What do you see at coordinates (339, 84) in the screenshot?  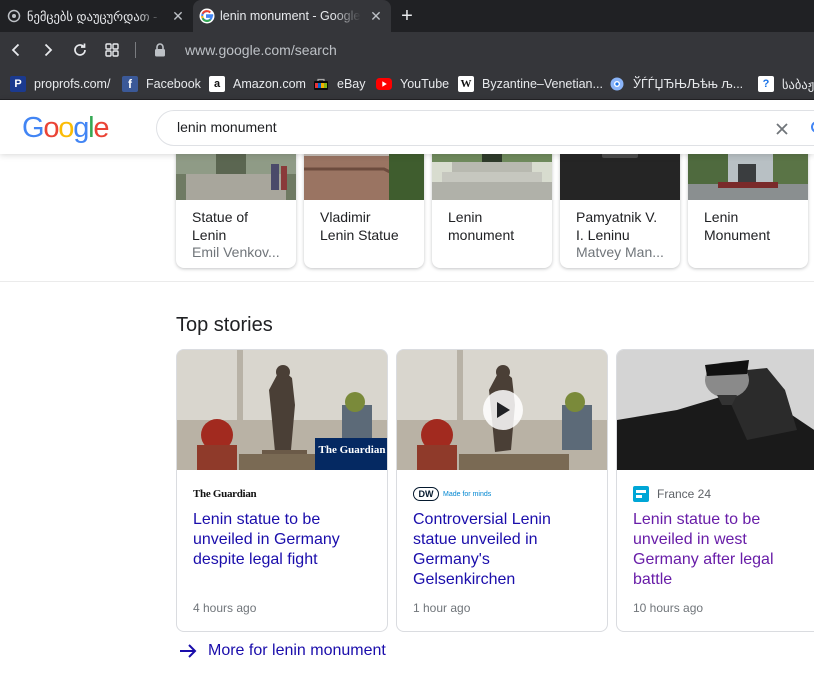 I see `bookmark-ebay: eBay` at bounding box center [339, 84].